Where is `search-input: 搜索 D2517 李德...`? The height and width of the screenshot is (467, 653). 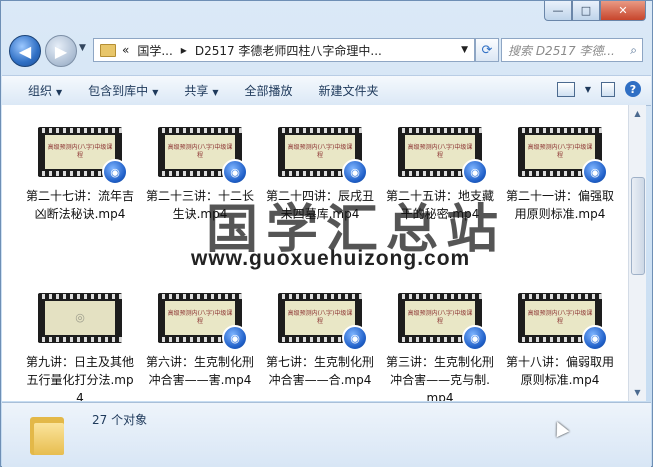 search-input: 搜索 D2517 李德... is located at coordinates (561, 50).